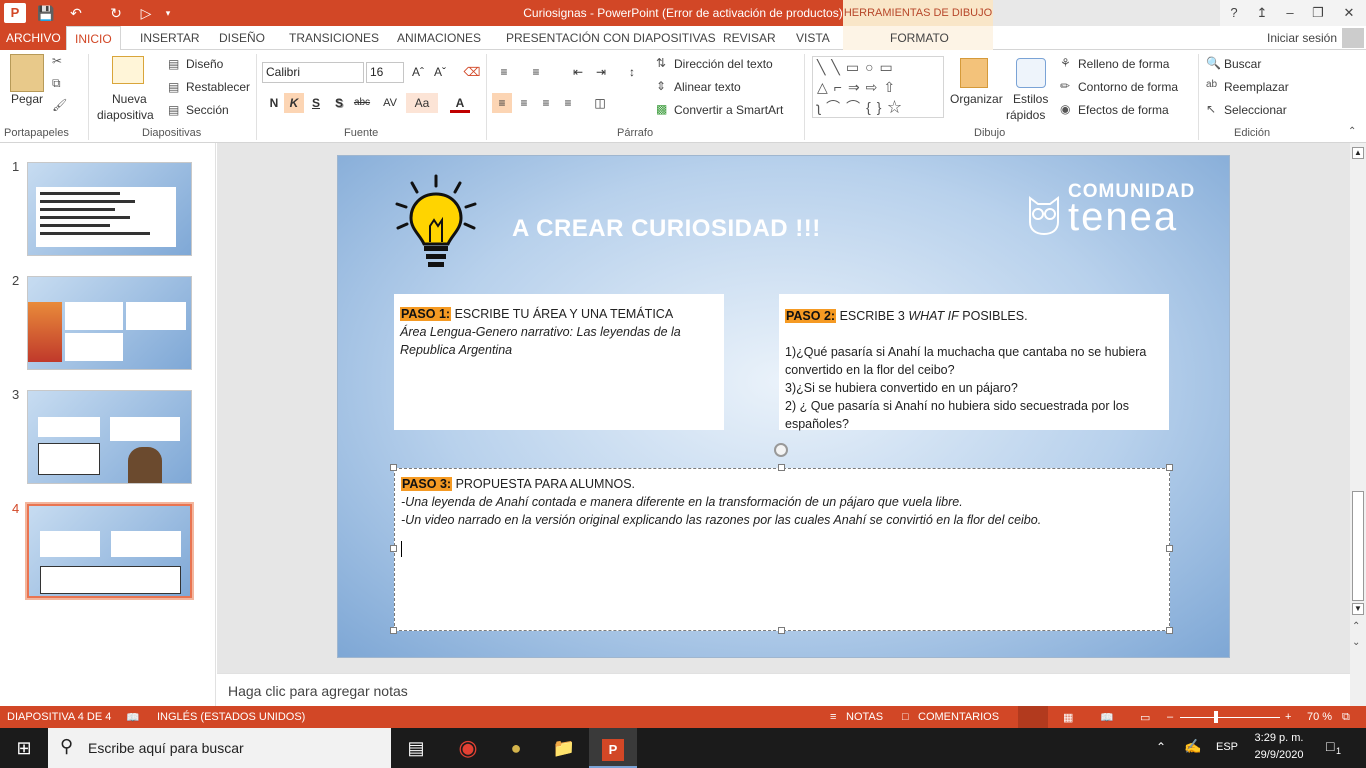 The image size is (1366, 768). What do you see at coordinates (1319, 717) in the screenshot?
I see `zoom-level: 70 %` at bounding box center [1319, 717].